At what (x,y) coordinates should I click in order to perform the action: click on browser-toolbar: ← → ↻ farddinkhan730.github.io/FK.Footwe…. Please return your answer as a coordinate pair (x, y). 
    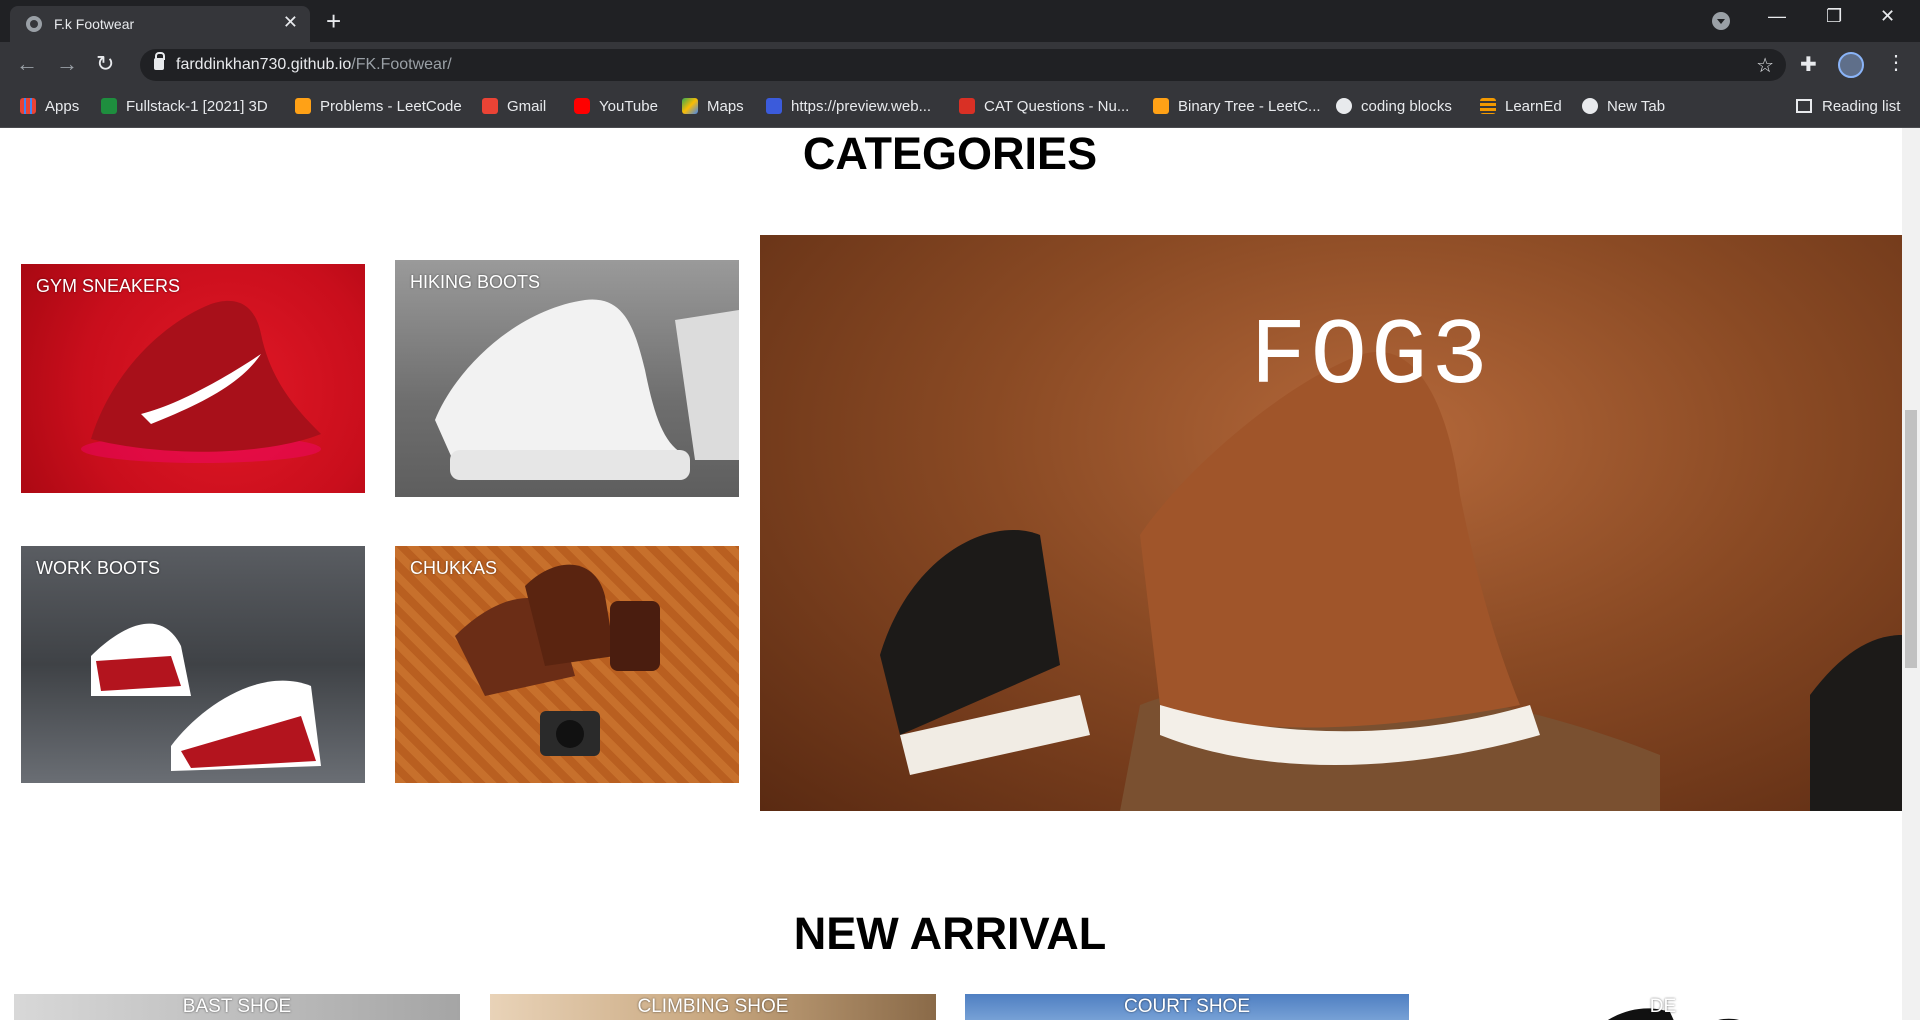
    Looking at the image, I should click on (960, 65).